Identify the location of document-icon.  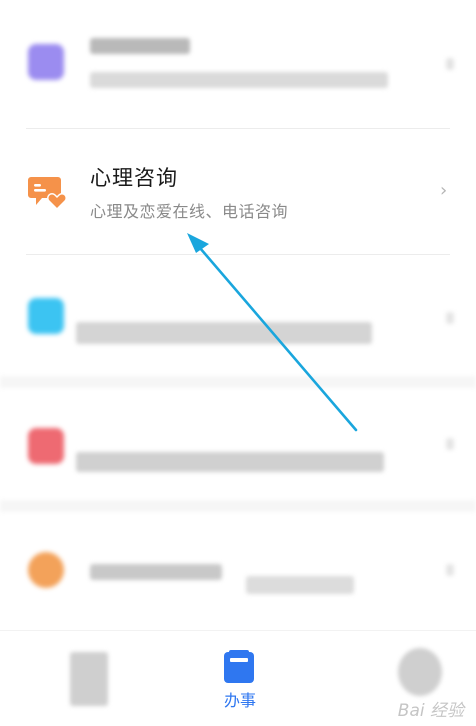
(239, 666).